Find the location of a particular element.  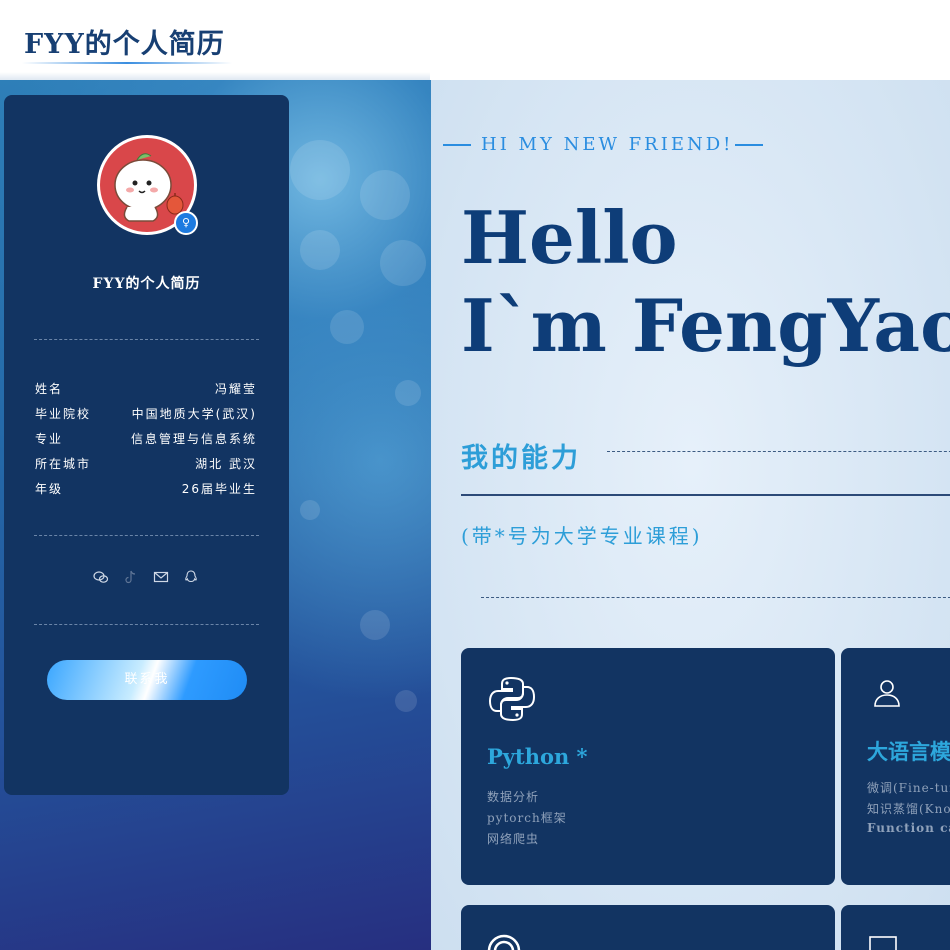

contact-button: 联系我 is located at coordinates (147, 680).